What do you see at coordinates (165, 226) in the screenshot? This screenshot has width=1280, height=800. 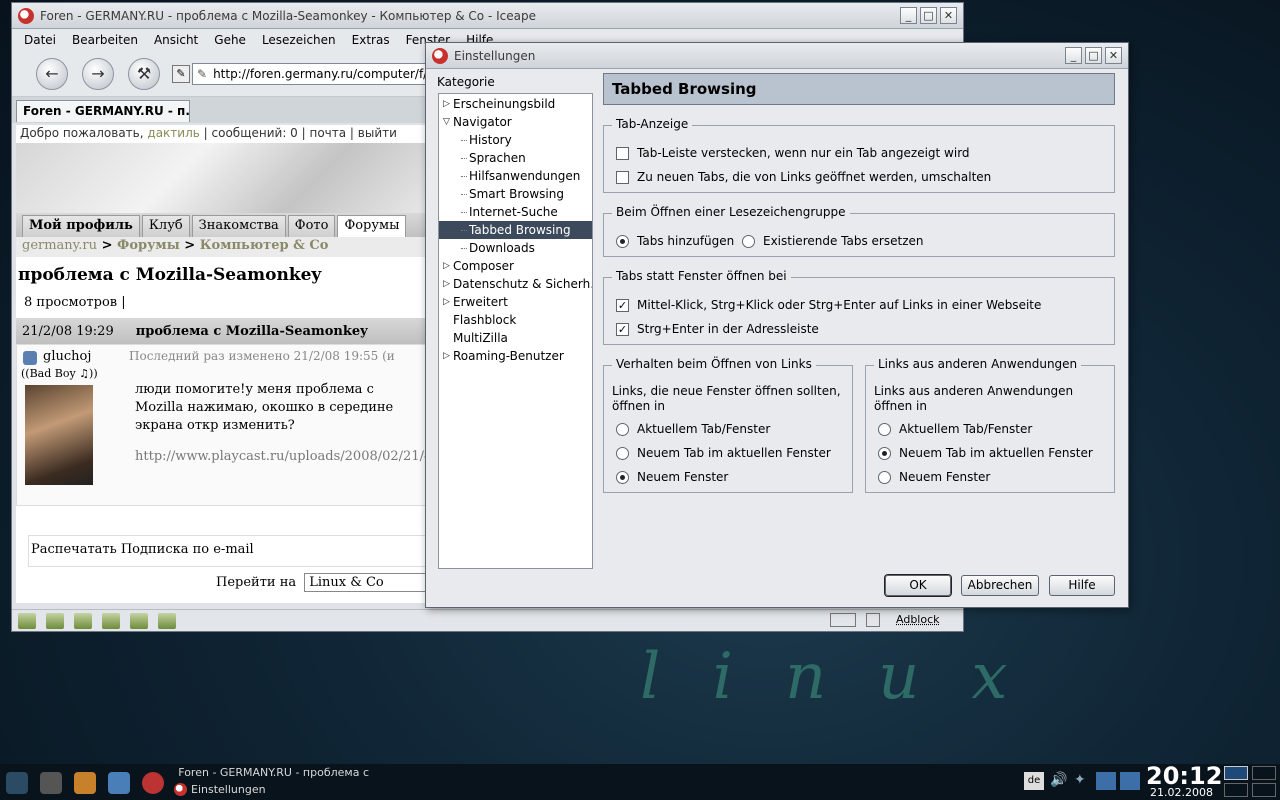 I see `site-tab-club: Клуб` at bounding box center [165, 226].